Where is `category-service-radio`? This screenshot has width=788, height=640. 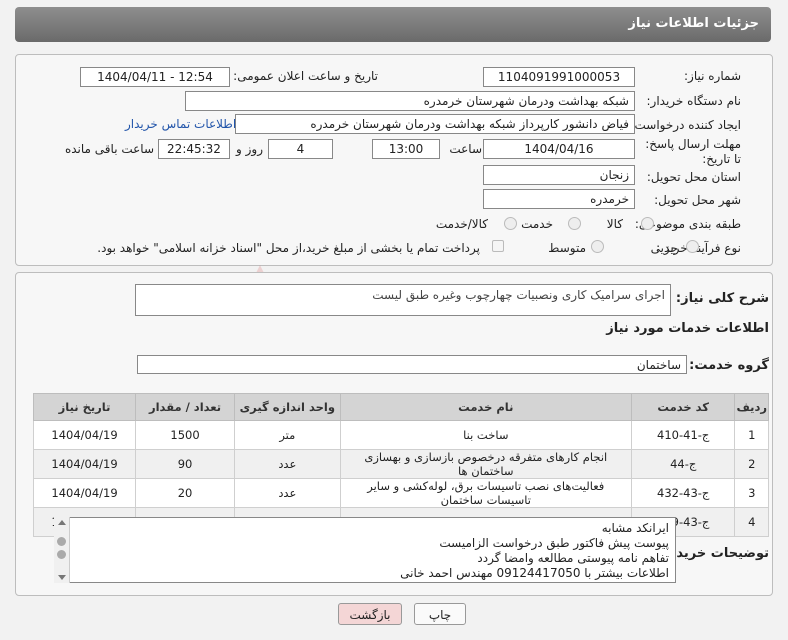
category-service-radio is located at coordinates (574, 223).